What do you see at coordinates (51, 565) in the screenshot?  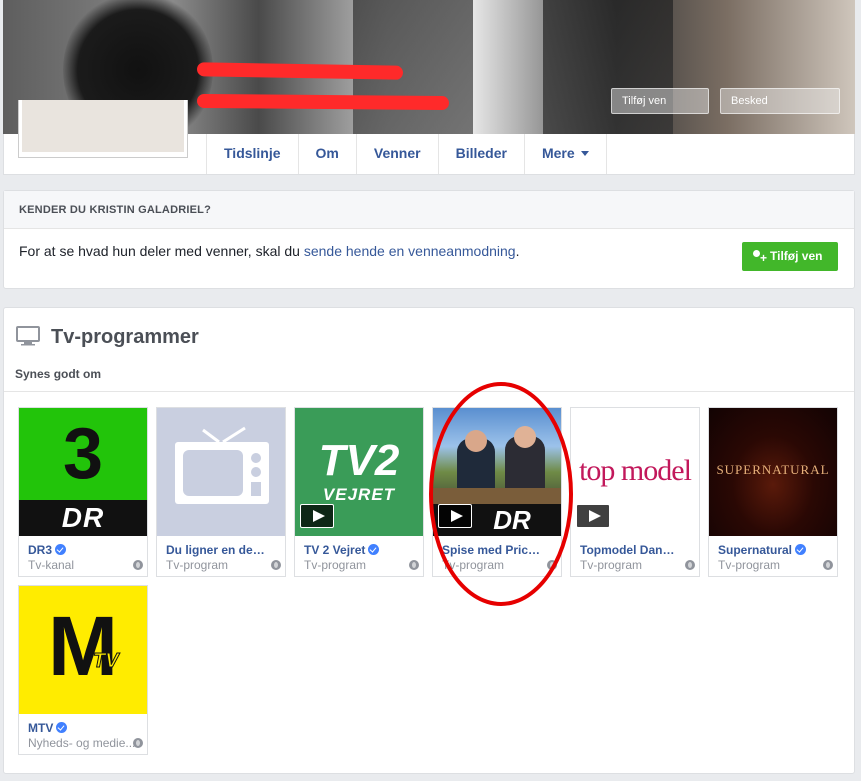 I see `page-category: Tv-kanal` at bounding box center [51, 565].